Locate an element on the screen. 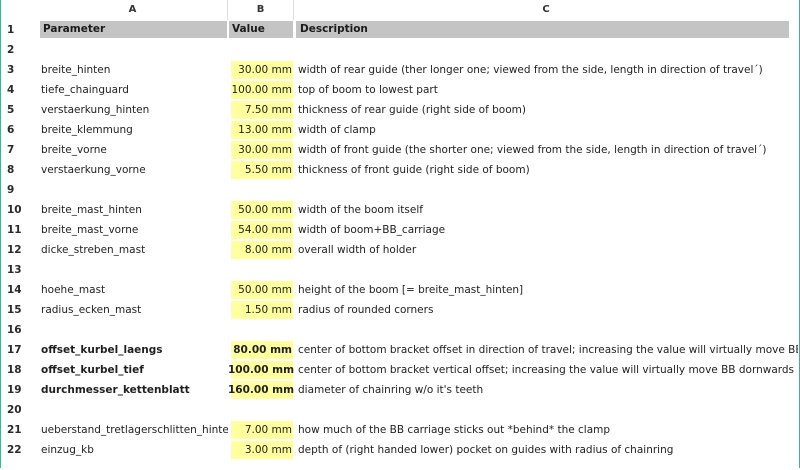 The width and height of the screenshot is (800, 470). description-cell: radius of rounded corners is located at coordinates (546, 310).